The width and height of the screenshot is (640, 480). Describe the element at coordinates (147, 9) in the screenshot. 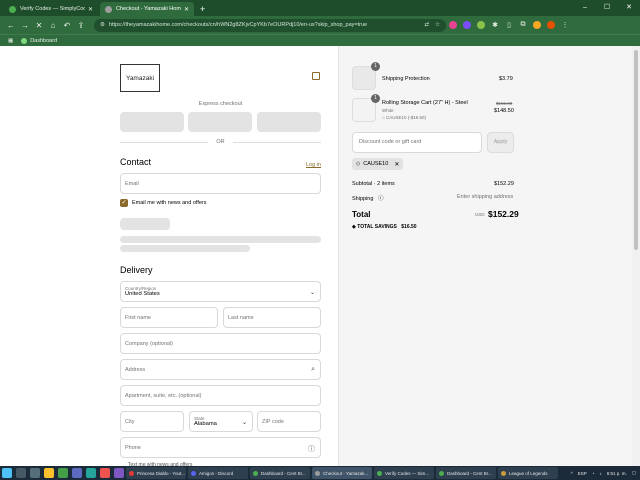

I see `tab-checkout: Checkout - Yamazaki Home ✕` at that location.